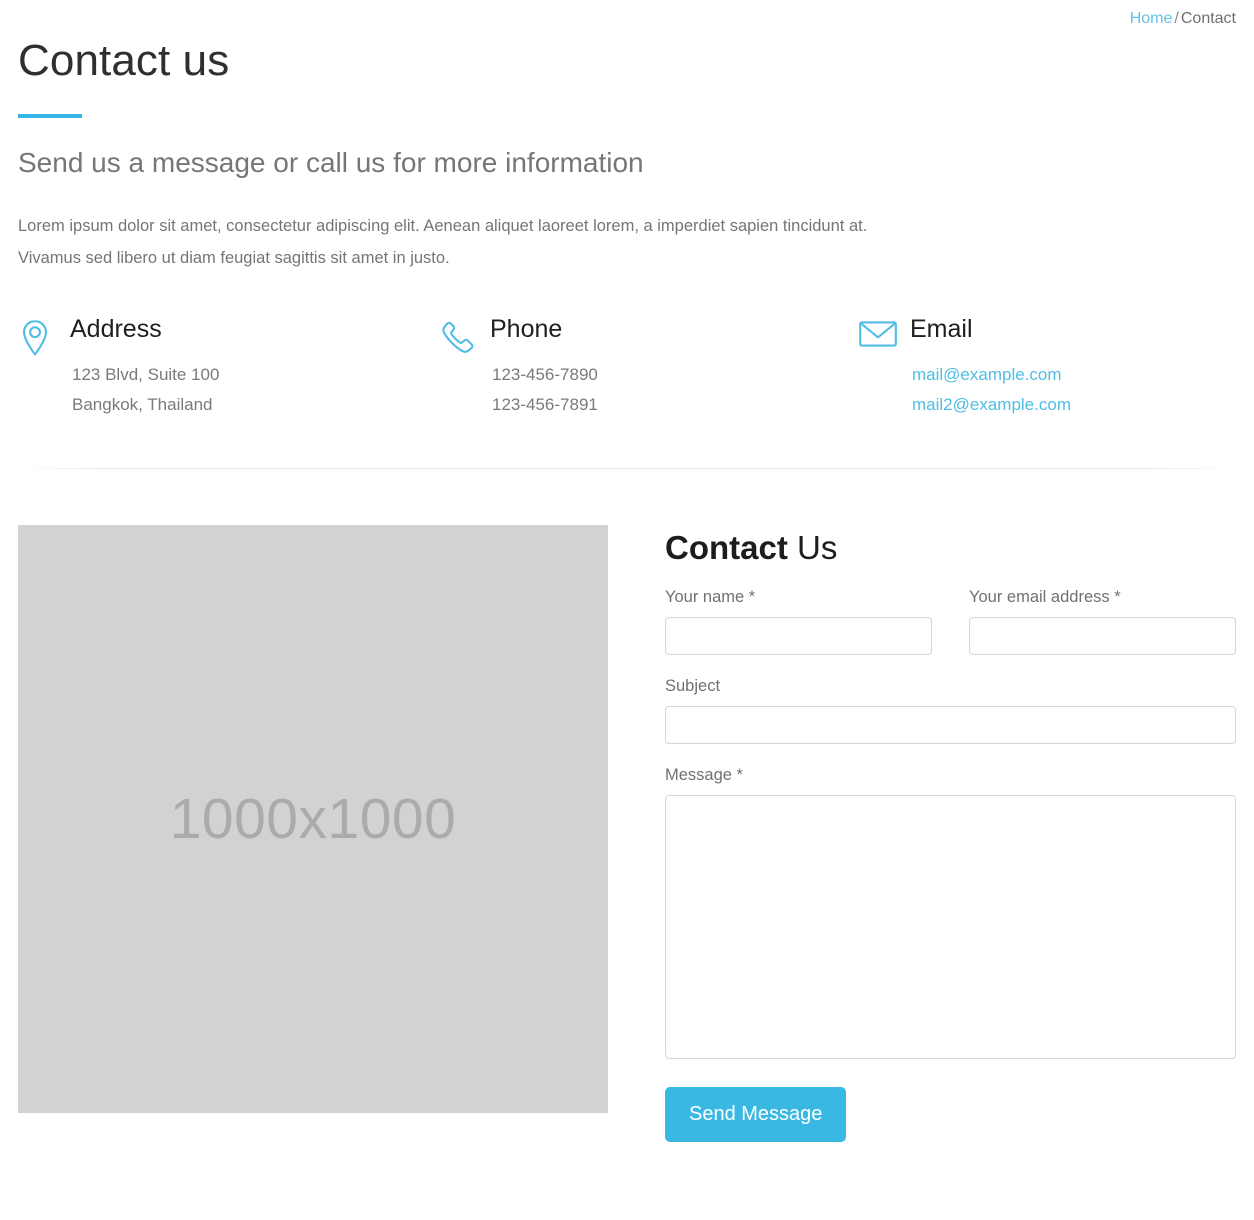 The height and width of the screenshot is (1220, 1254). What do you see at coordinates (950, 544) in the screenshot?
I see `contact-form-title: Contact Us` at bounding box center [950, 544].